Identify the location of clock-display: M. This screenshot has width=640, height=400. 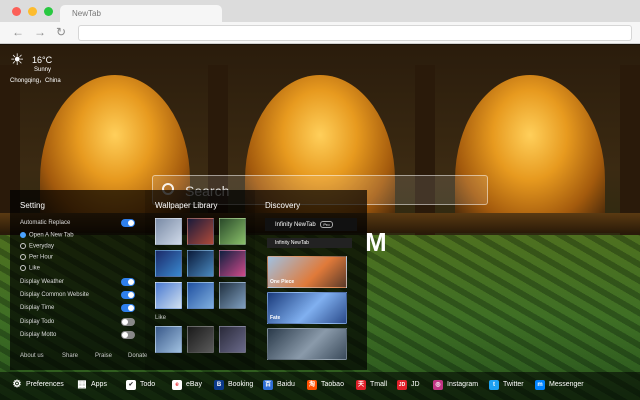
(376, 242).